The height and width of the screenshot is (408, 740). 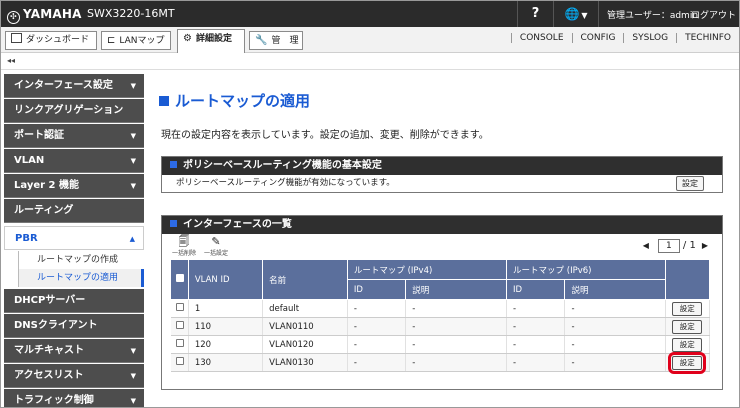 I want to click on col-ipv6-desc: 説明, so click(x=615, y=289).